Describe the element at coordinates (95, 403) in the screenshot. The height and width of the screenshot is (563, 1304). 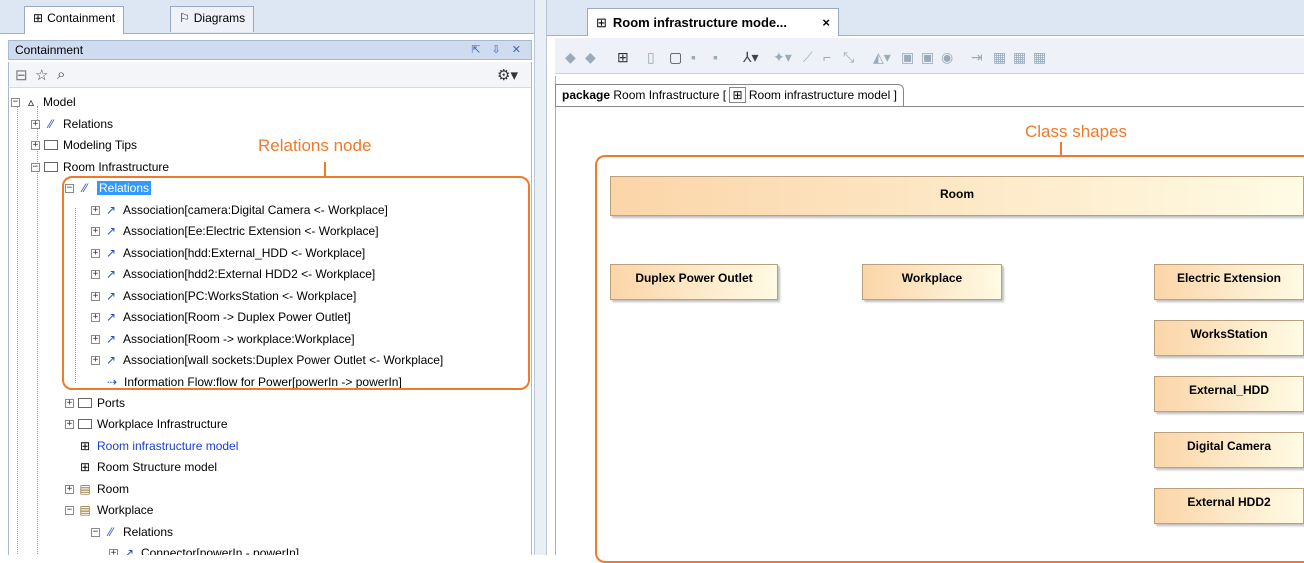
I see `tree-node-ports: + Ports` at that location.